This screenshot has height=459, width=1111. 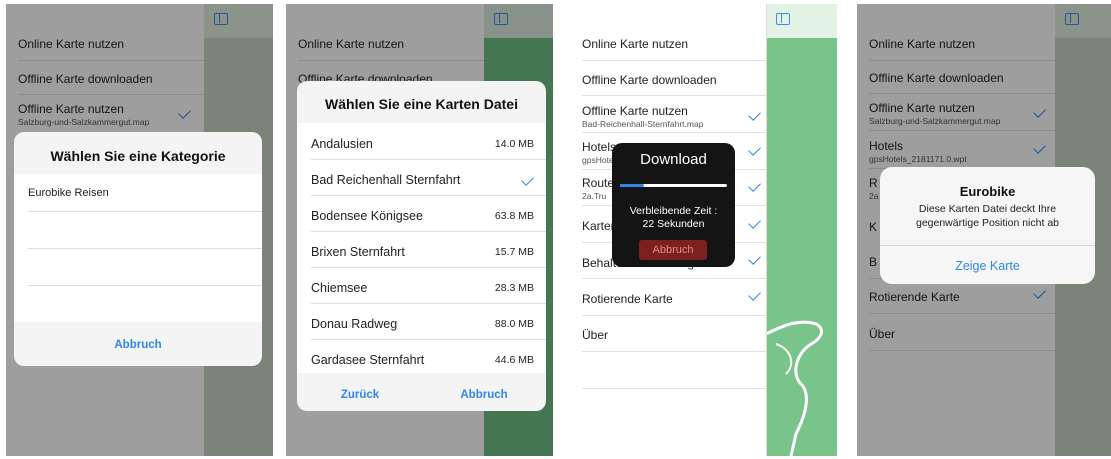 What do you see at coordinates (360, 395) in the screenshot?
I see `back-button: Zurück` at bounding box center [360, 395].